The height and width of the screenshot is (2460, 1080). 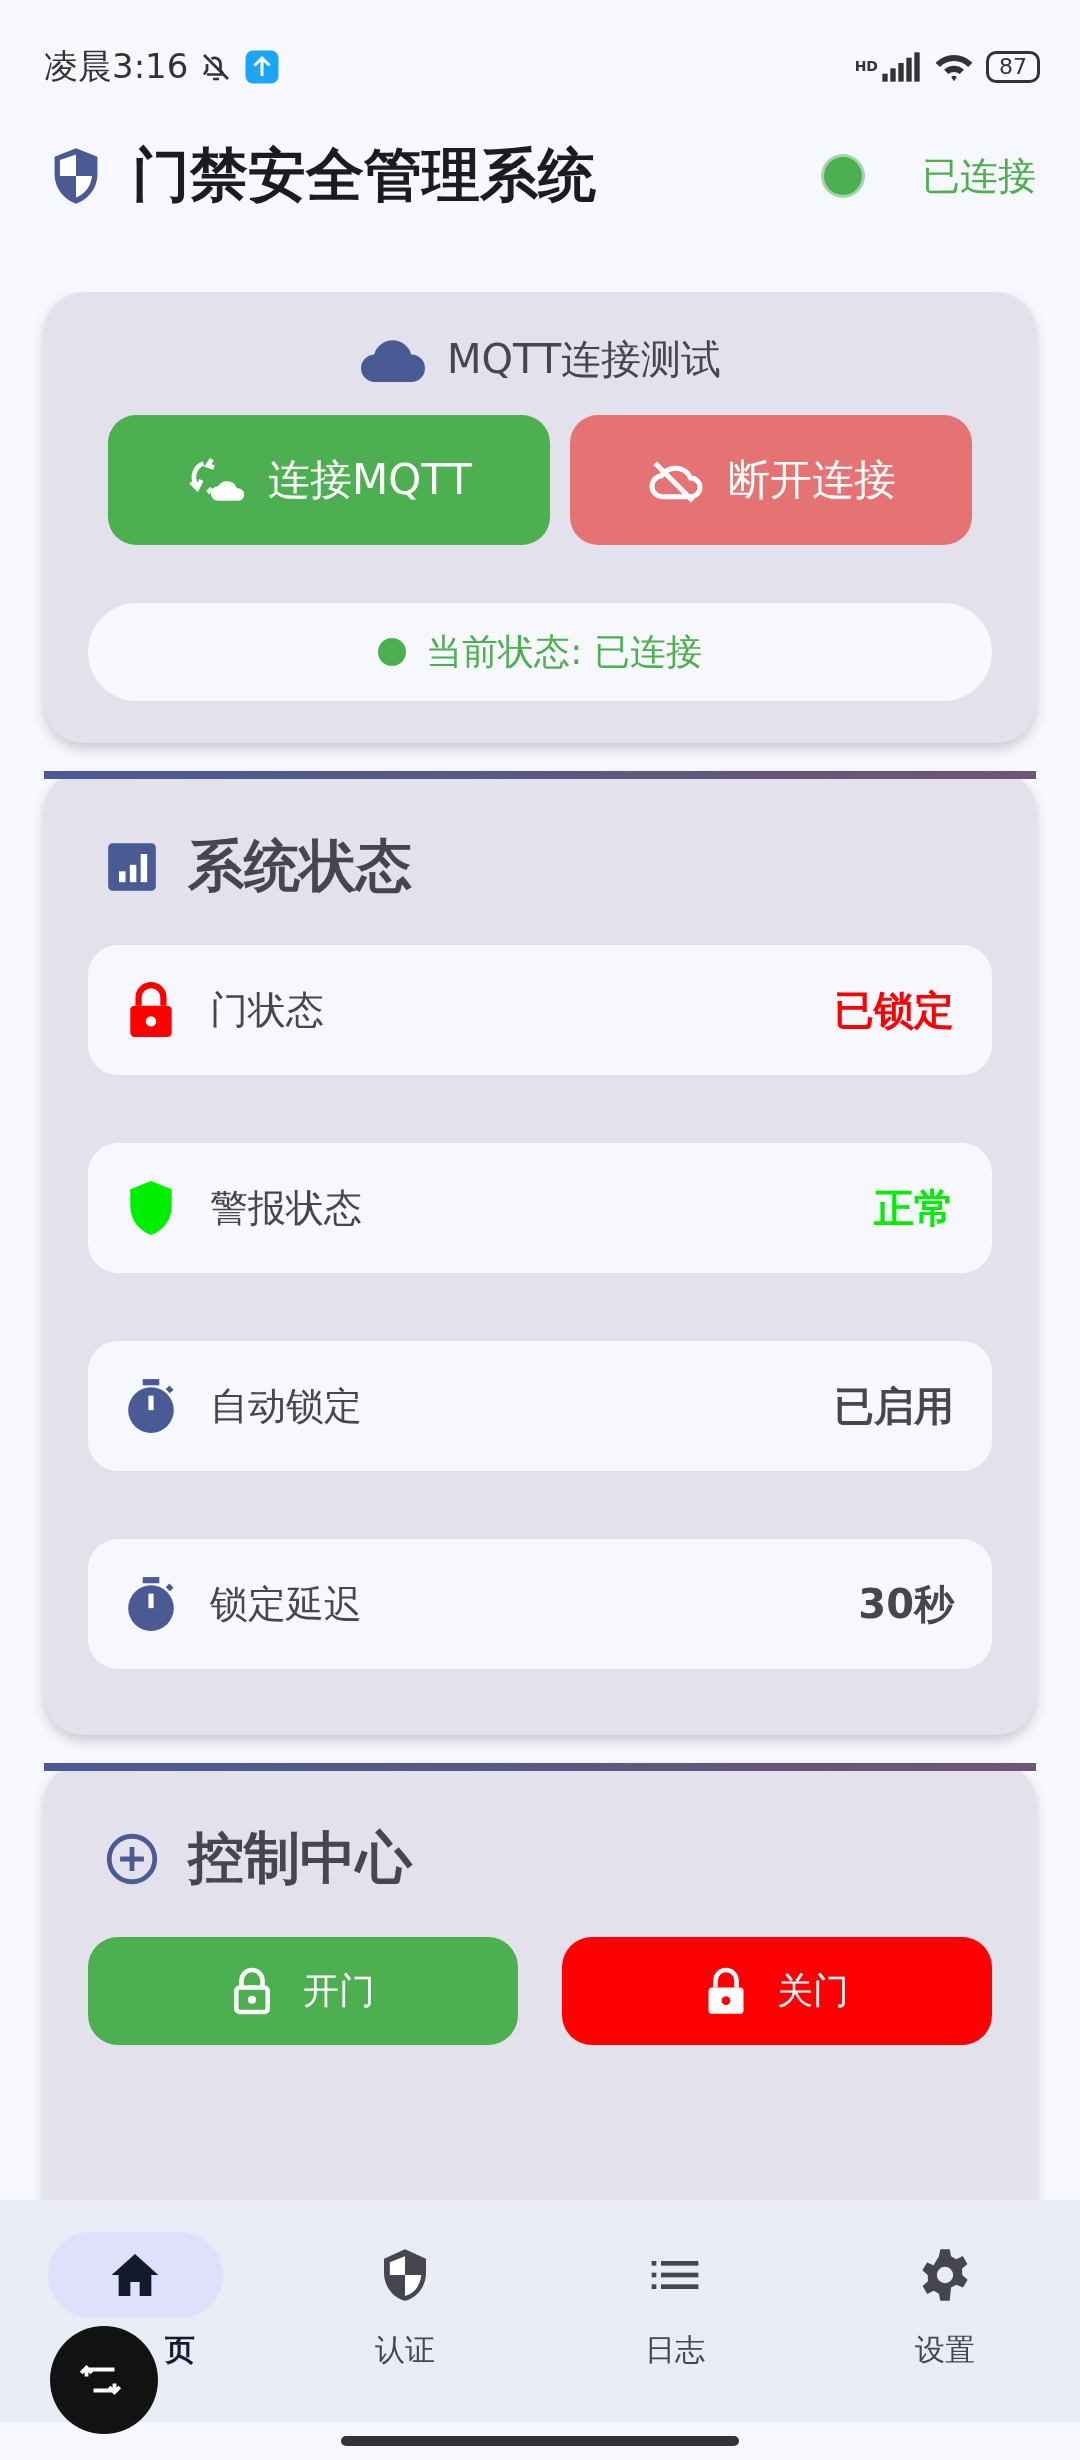 What do you see at coordinates (979, 176) in the screenshot?
I see `connection-status: 已连接` at bounding box center [979, 176].